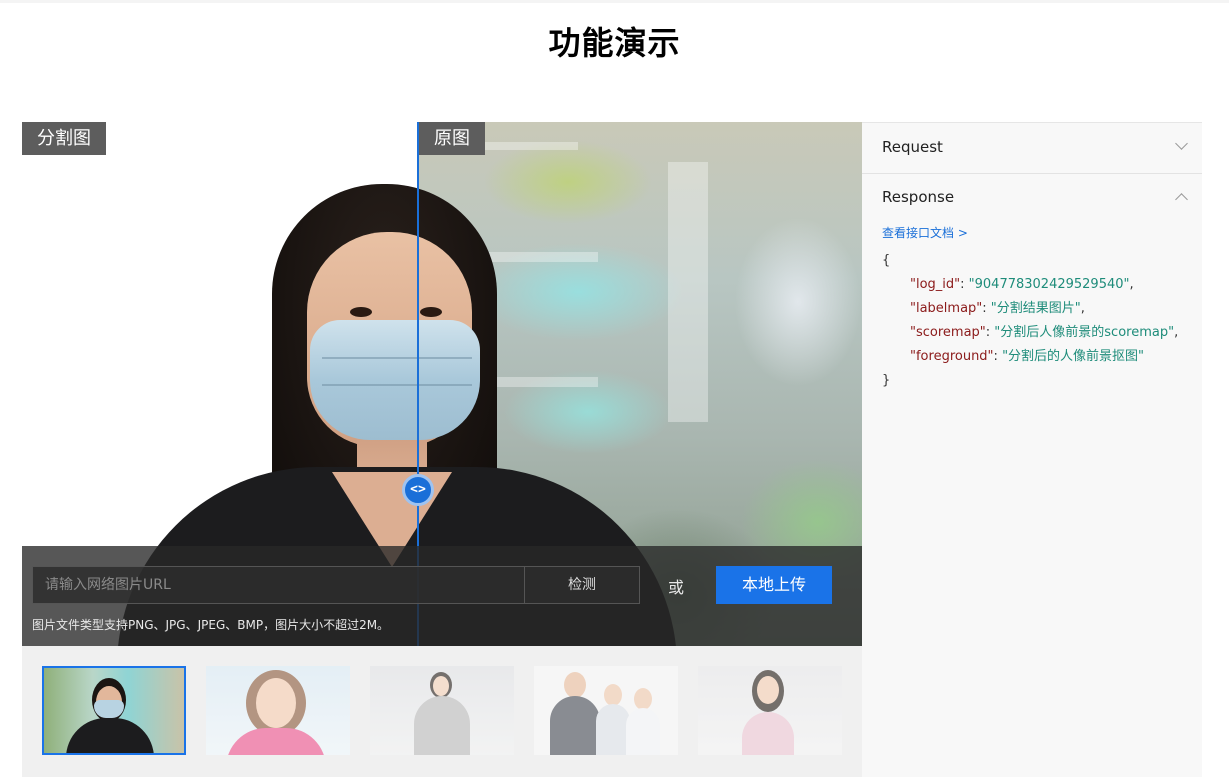 The image size is (1229, 777). What do you see at coordinates (452, 138) in the screenshot?
I see `original-label: 原图` at bounding box center [452, 138].